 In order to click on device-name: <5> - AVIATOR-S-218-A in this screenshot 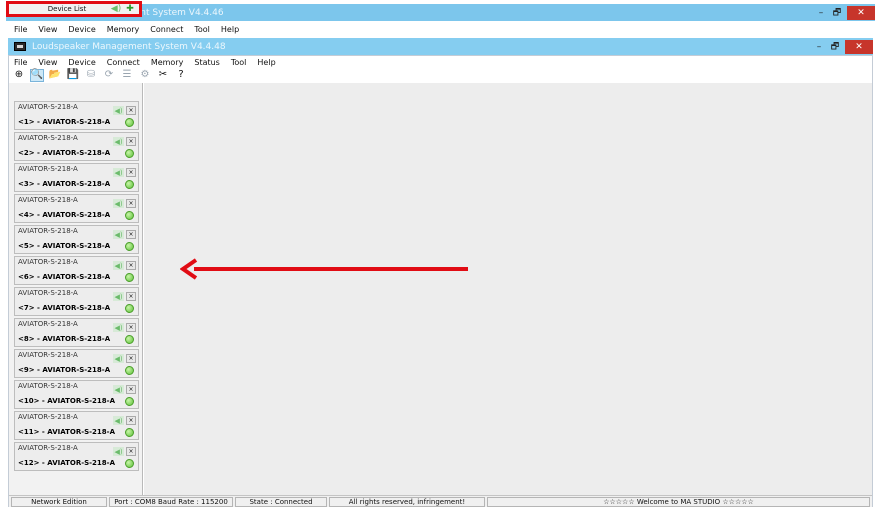, I will do `click(64, 246)`.